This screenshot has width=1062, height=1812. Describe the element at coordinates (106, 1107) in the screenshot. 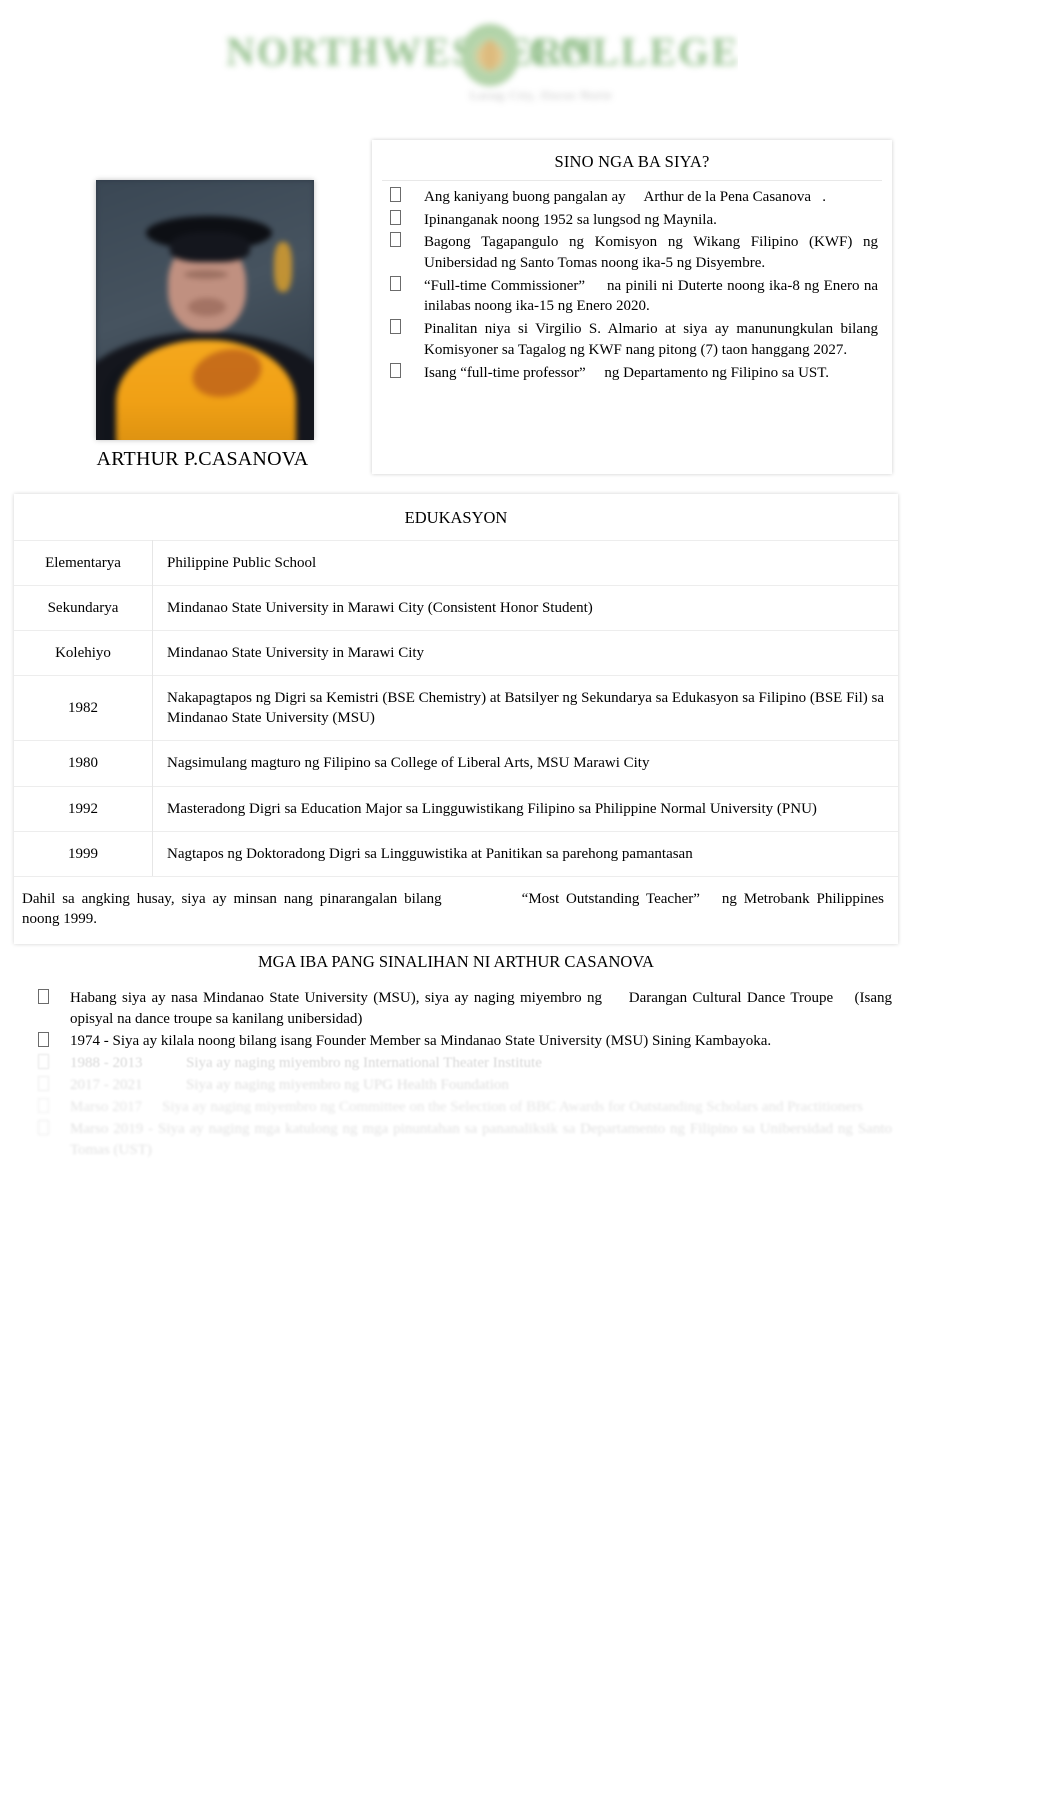

I see `faded-years: Marso 2017` at that location.